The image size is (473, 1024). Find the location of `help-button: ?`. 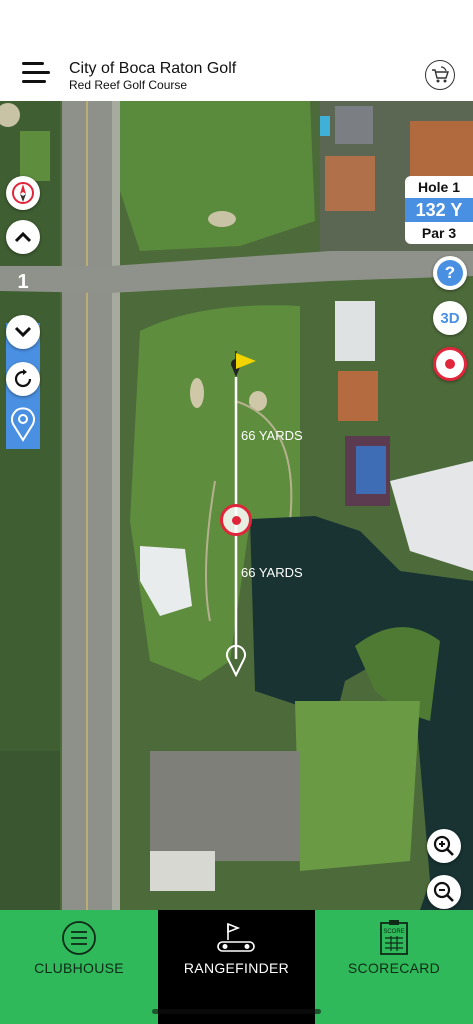

help-button: ? is located at coordinates (450, 273).